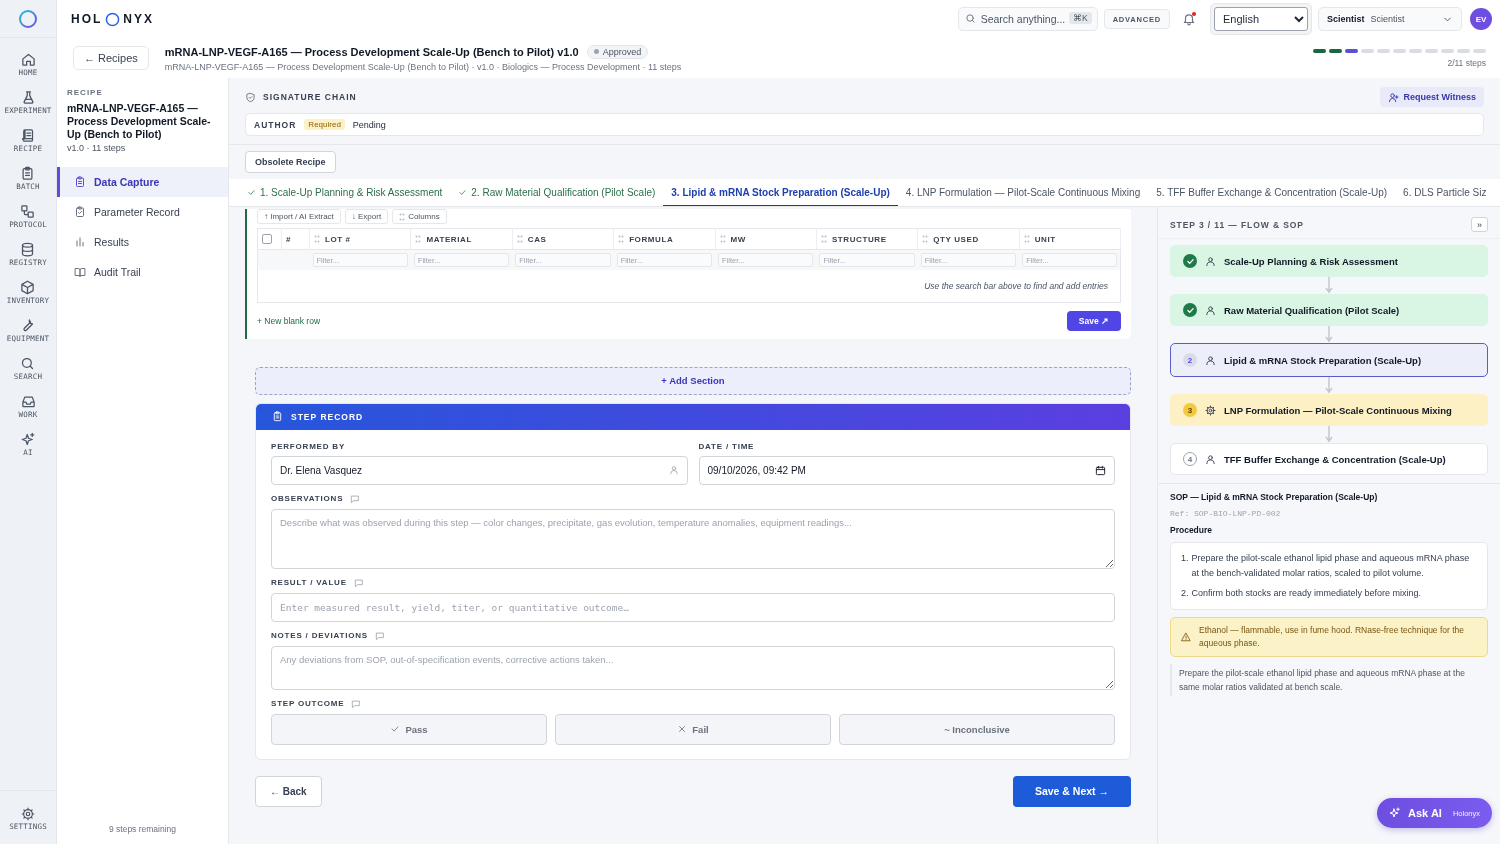 This screenshot has height=844, width=1500. What do you see at coordinates (1100, 470) in the screenshot?
I see `calendar-icon` at bounding box center [1100, 470].